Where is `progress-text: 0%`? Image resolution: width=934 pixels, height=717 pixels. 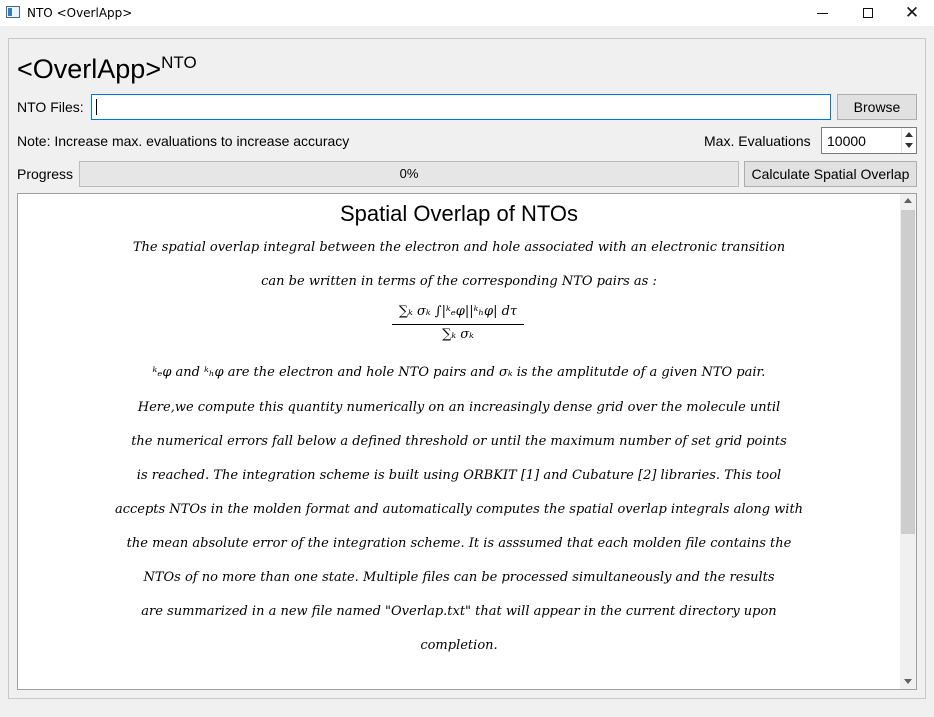 progress-text: 0% is located at coordinates (409, 173).